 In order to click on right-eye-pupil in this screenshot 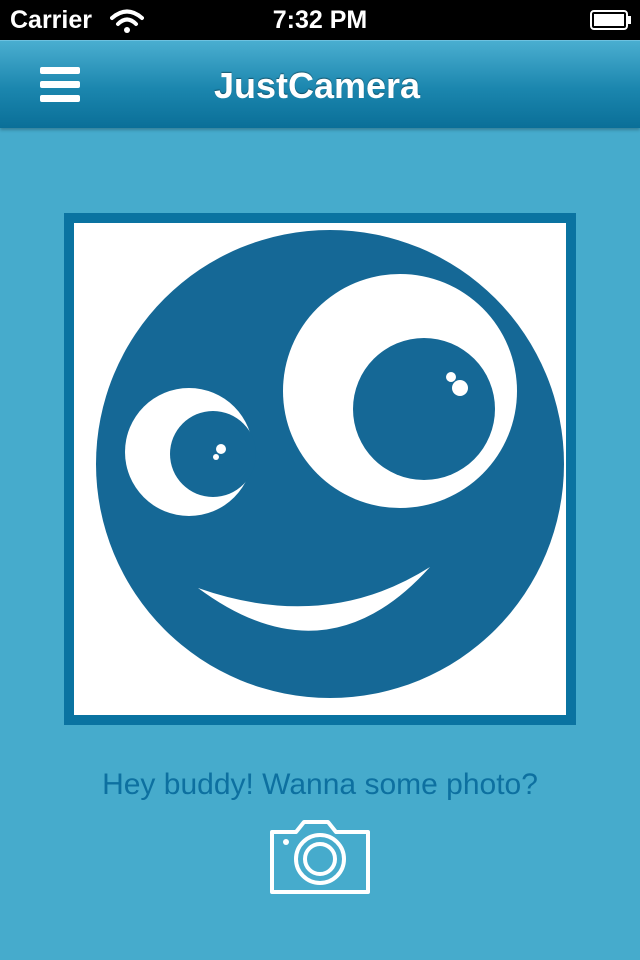, I will do `click(424, 409)`.